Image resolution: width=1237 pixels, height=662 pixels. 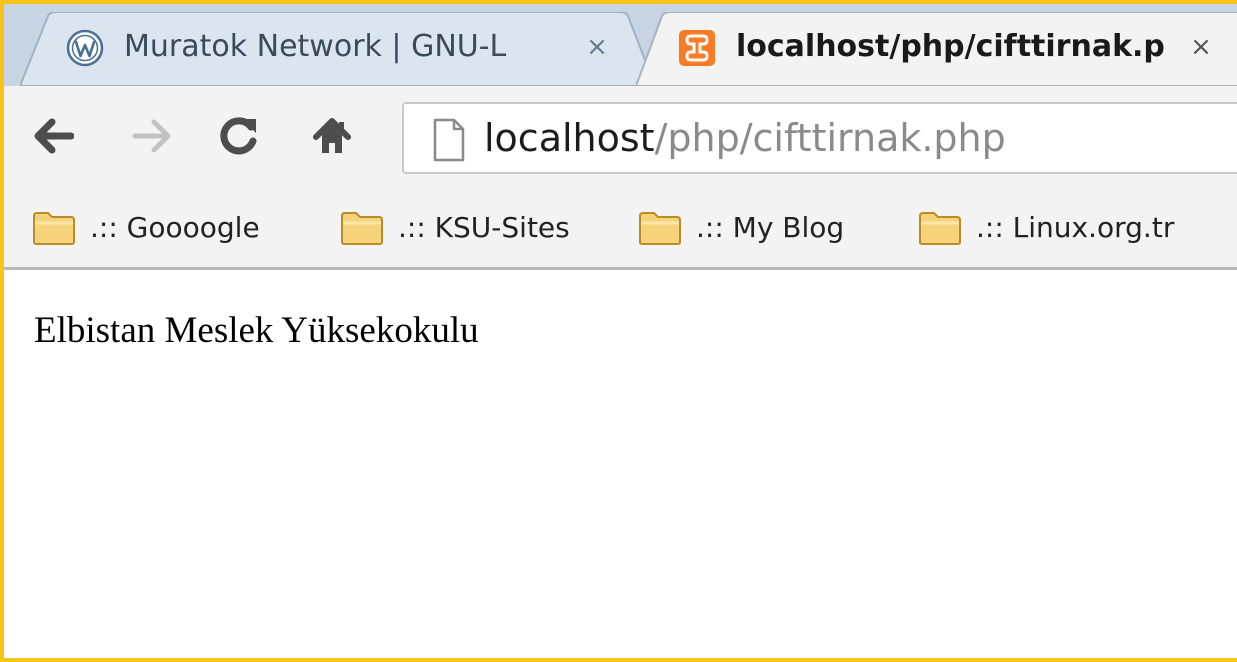 I want to click on xampp-icon, so click(x=697, y=48).